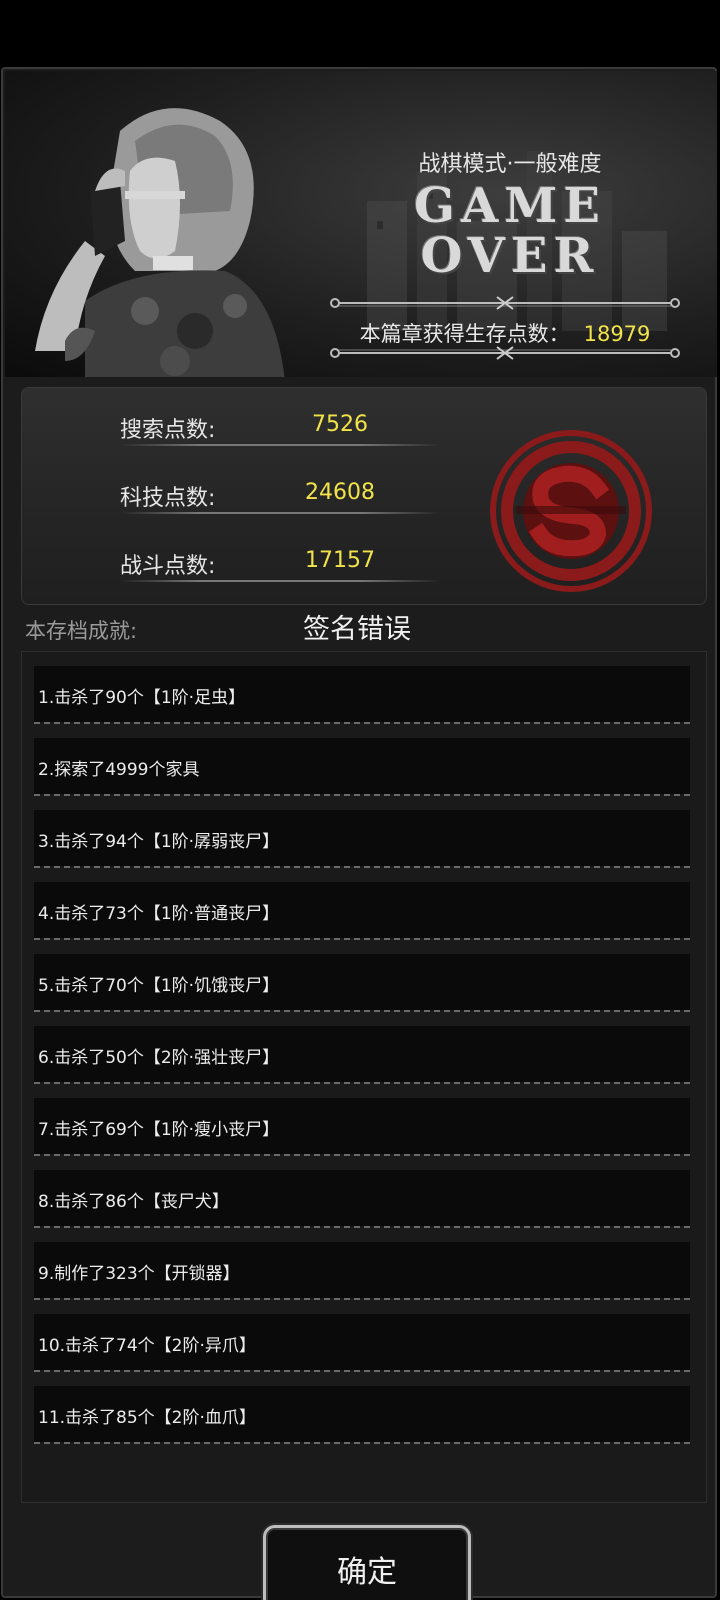  Describe the element at coordinates (142, 698) in the screenshot. I see `achievement-text: 1.击杀了90个【1阶·足虫】` at that location.